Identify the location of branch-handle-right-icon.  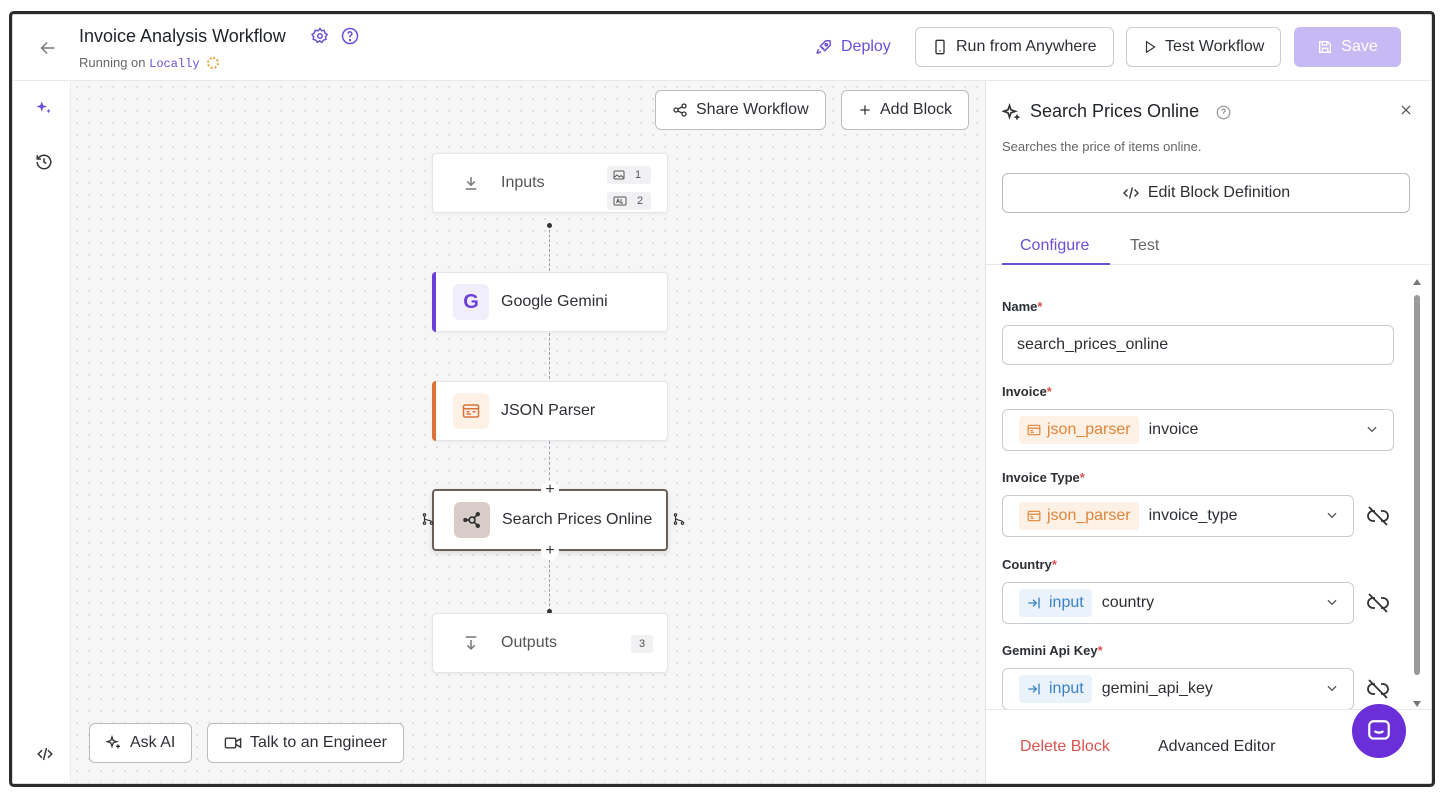
(679, 521).